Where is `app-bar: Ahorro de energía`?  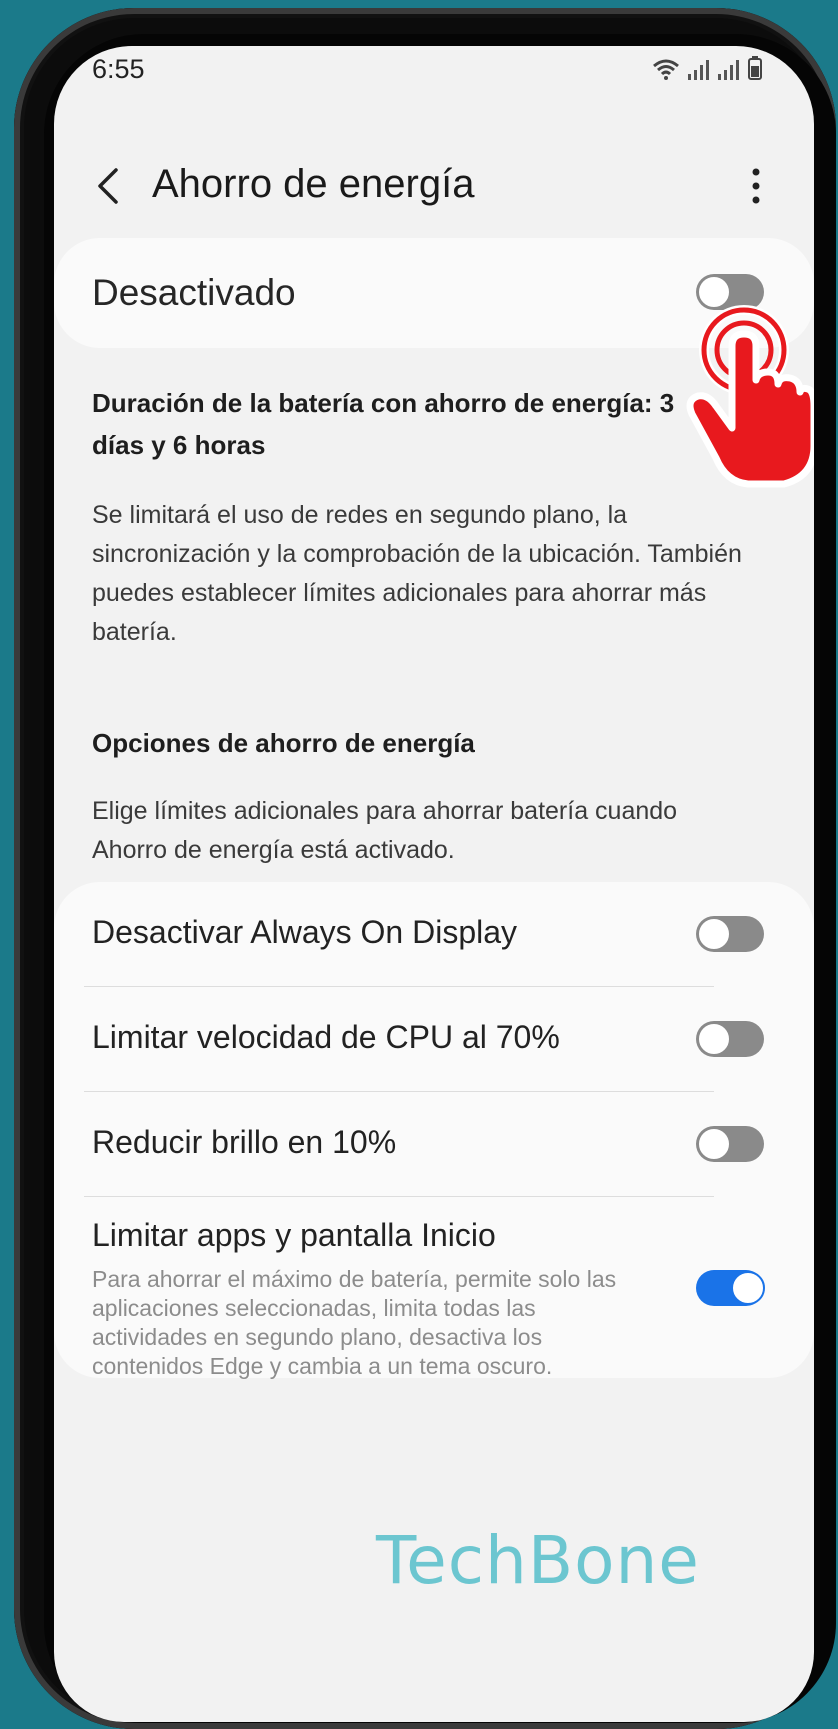
app-bar: Ahorro de energía is located at coordinates (434, 186).